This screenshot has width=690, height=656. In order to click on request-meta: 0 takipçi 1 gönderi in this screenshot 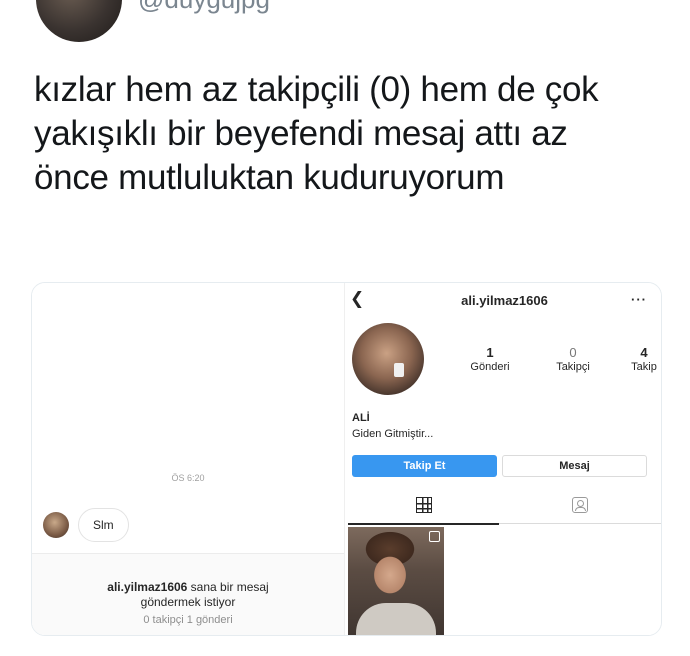, I will do `click(188, 620)`.